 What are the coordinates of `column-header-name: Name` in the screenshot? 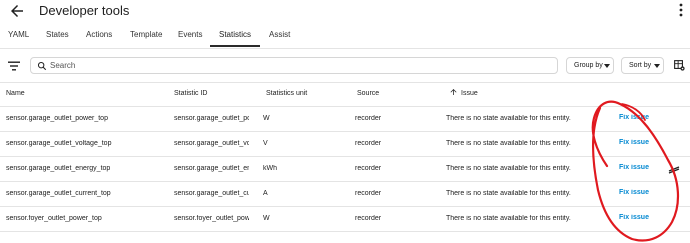 It's located at (15, 93).